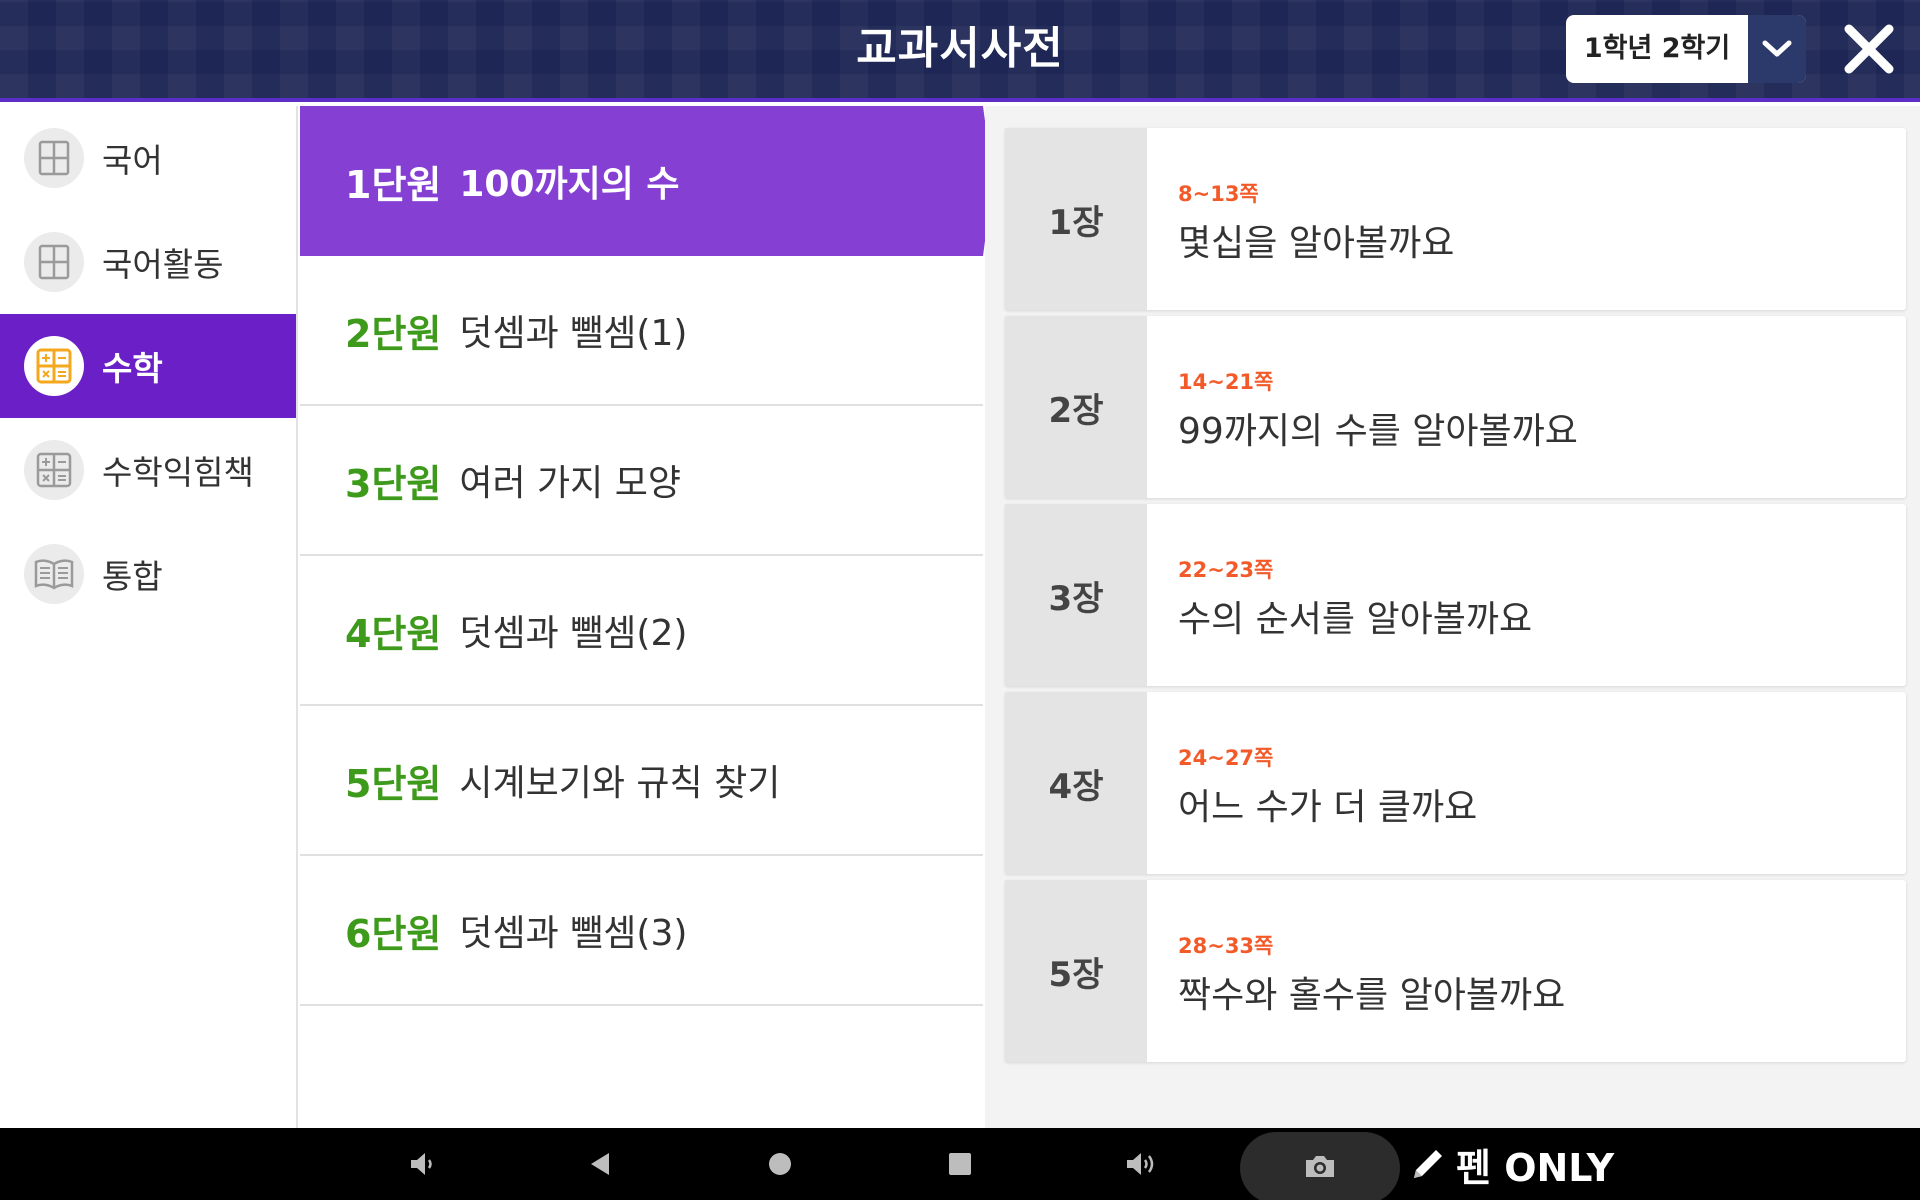  I want to click on sidebar-item-korean: 국어, so click(148, 158).